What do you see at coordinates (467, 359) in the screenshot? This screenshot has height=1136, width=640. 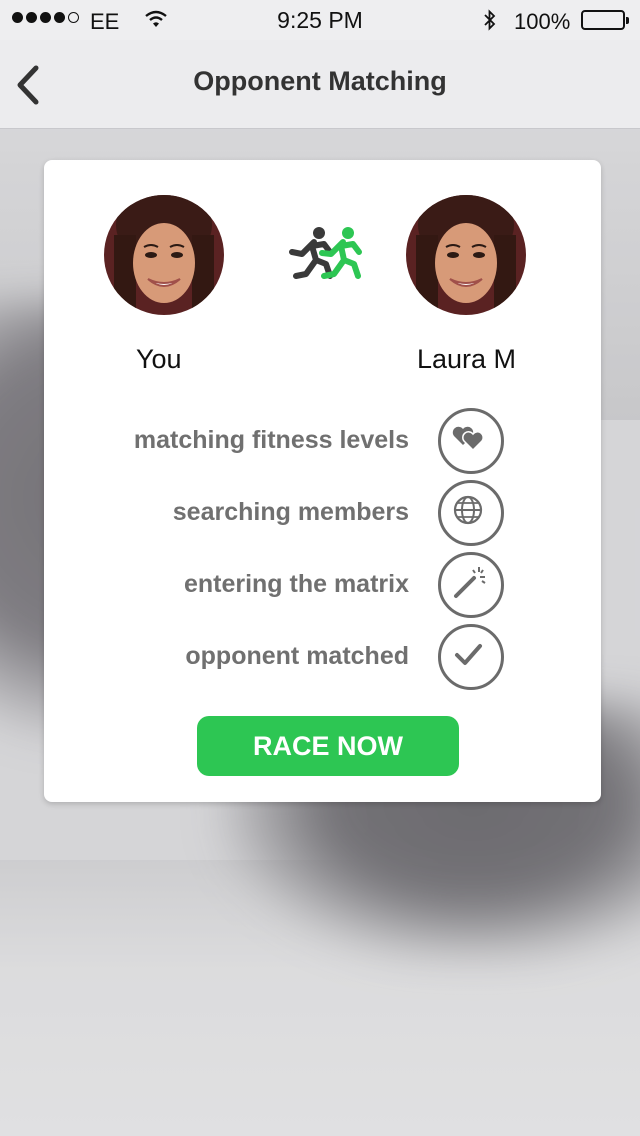 I see `opponent-name: Laura M` at bounding box center [467, 359].